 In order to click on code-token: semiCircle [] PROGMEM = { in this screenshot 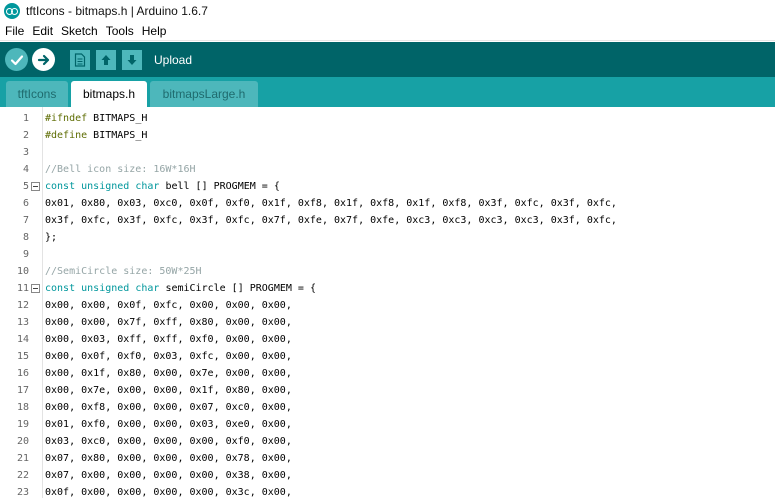, I will do `click(237, 288)`.